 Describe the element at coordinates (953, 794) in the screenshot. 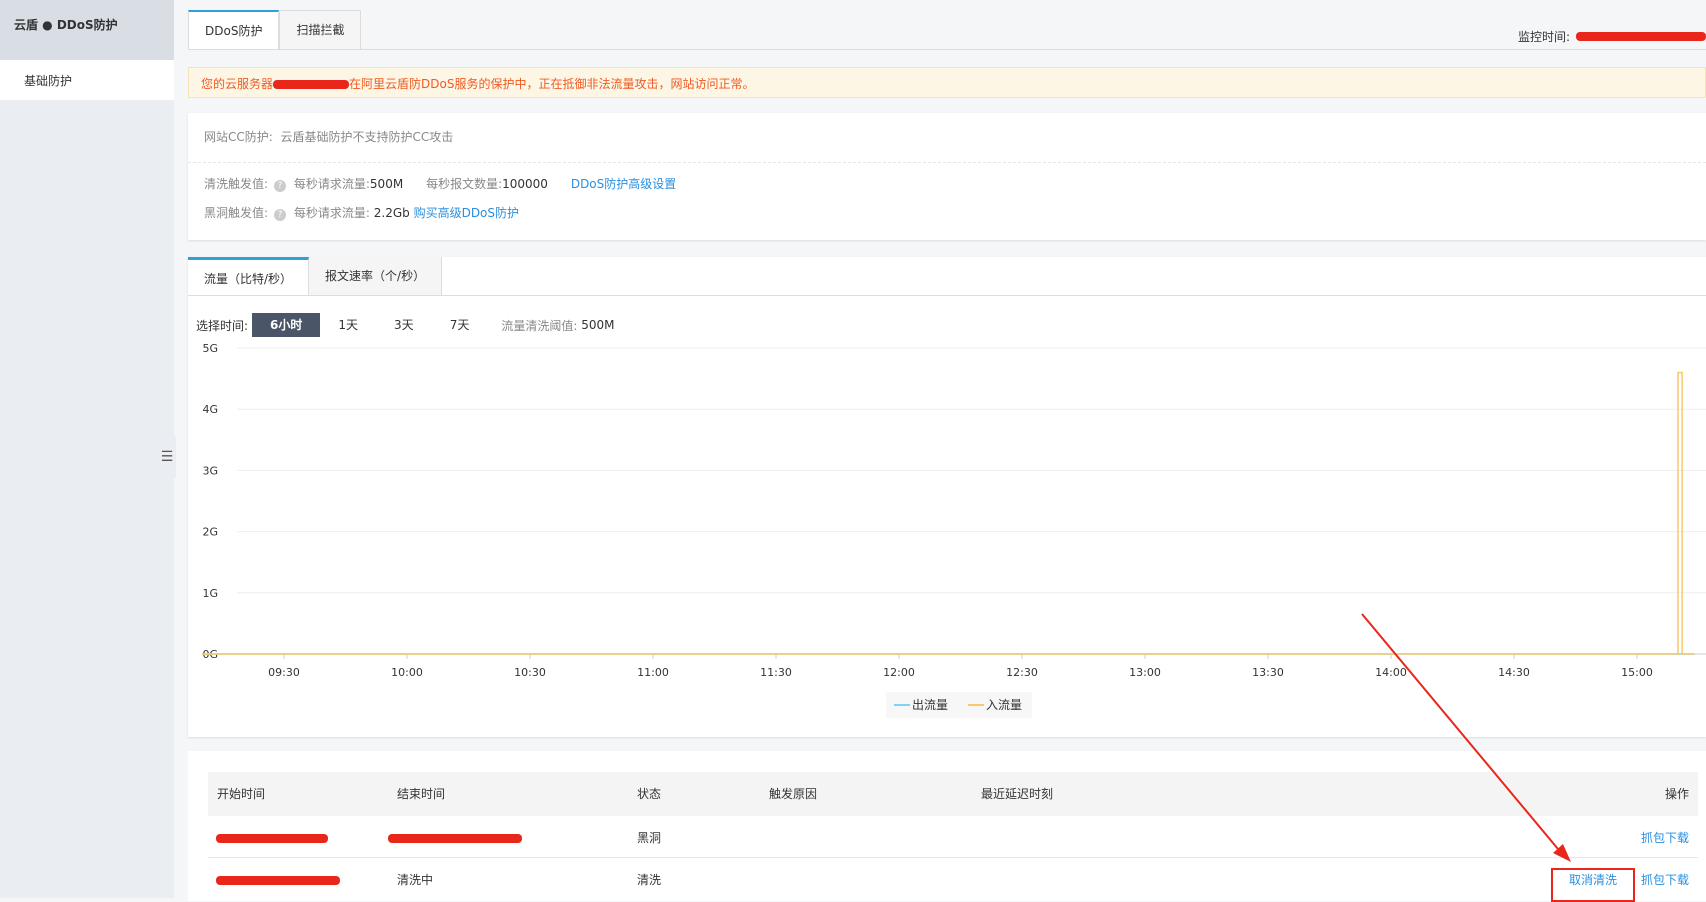

I see `table-header: 开始时间 结束时间 状态 触发原因 最近延迟时刻 操作` at that location.